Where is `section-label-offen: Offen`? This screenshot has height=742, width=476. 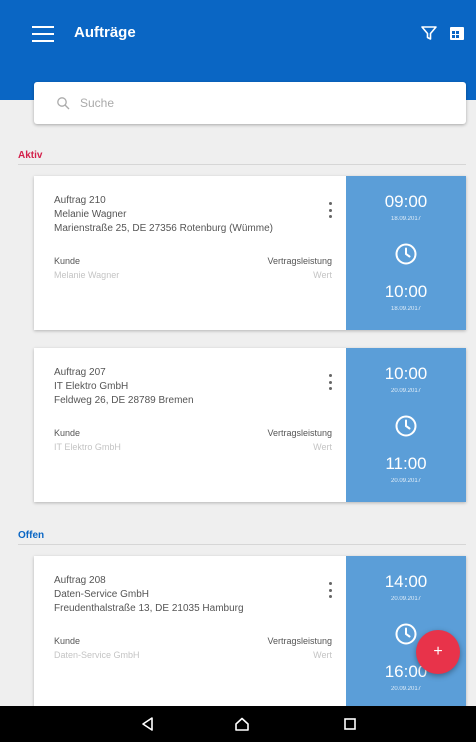 section-label-offen: Offen is located at coordinates (31, 535).